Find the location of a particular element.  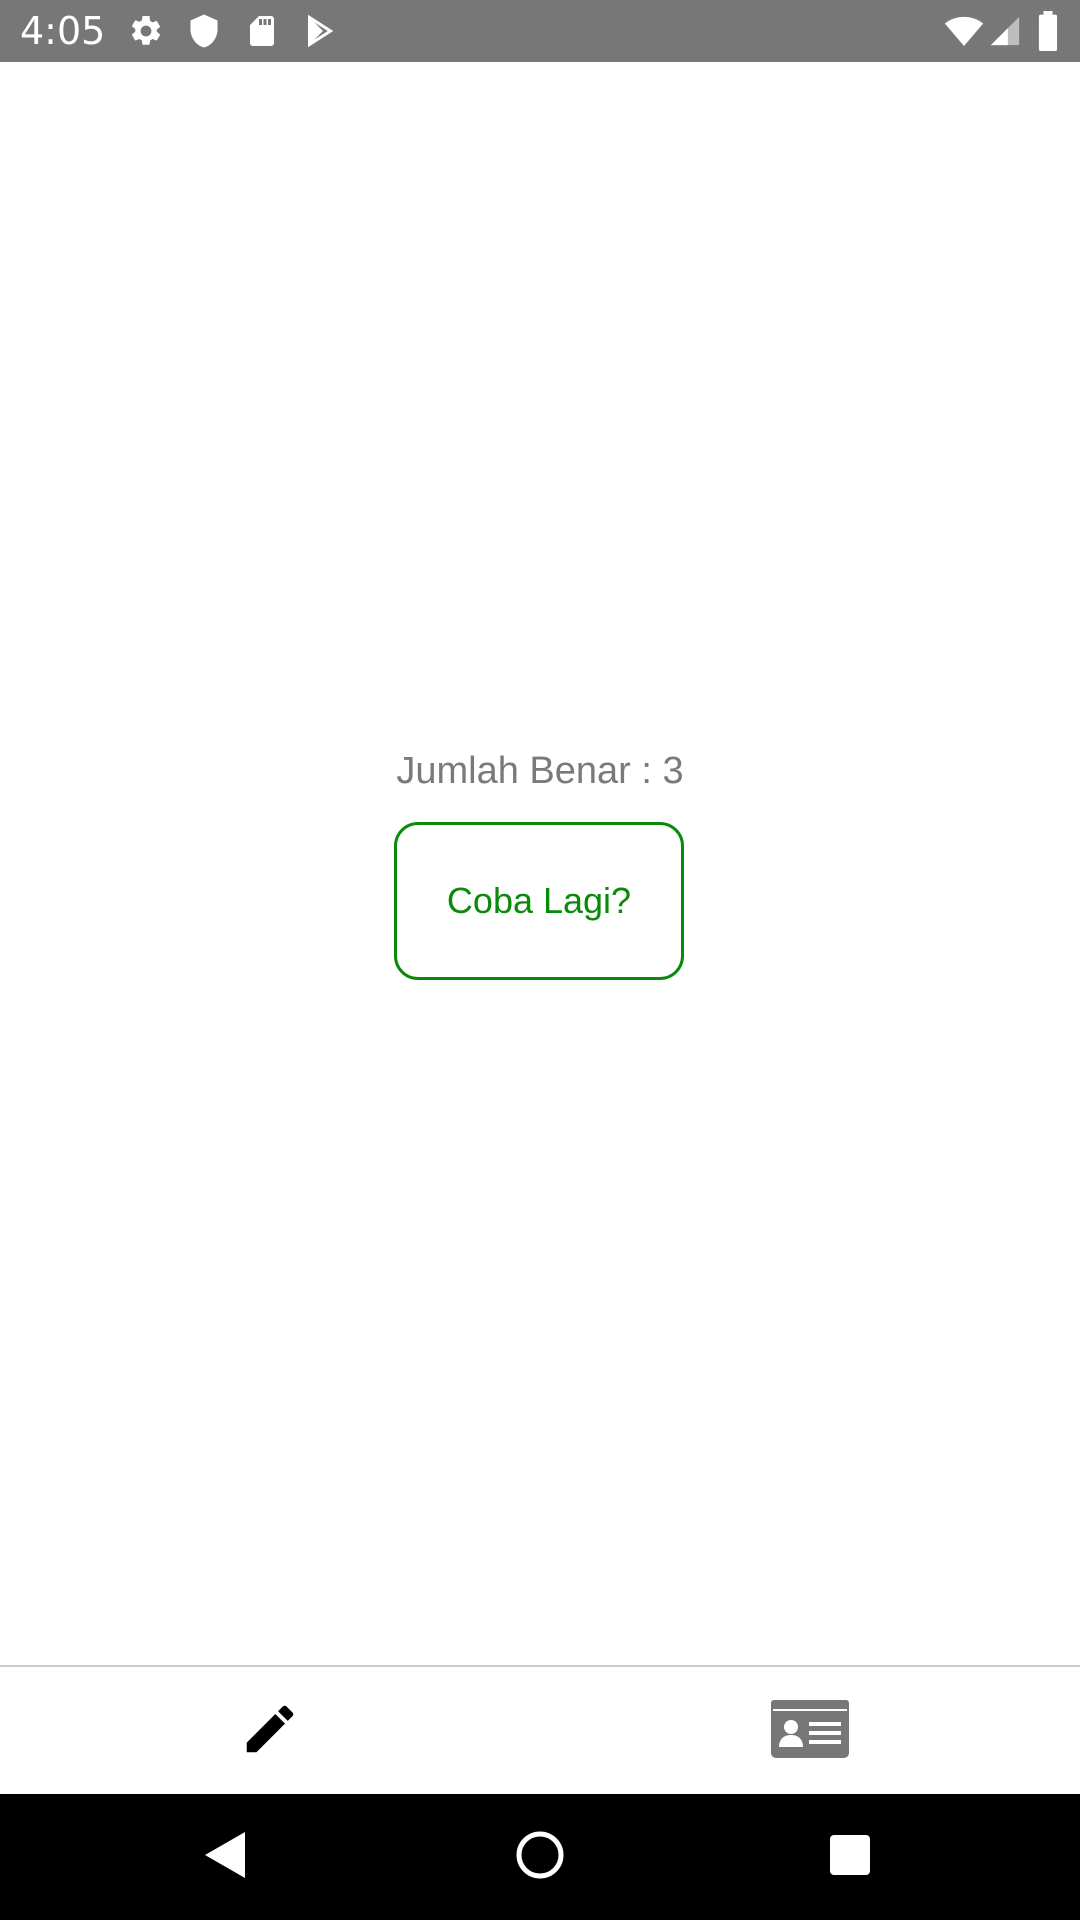

nav-item-profile is located at coordinates (810, 1730).